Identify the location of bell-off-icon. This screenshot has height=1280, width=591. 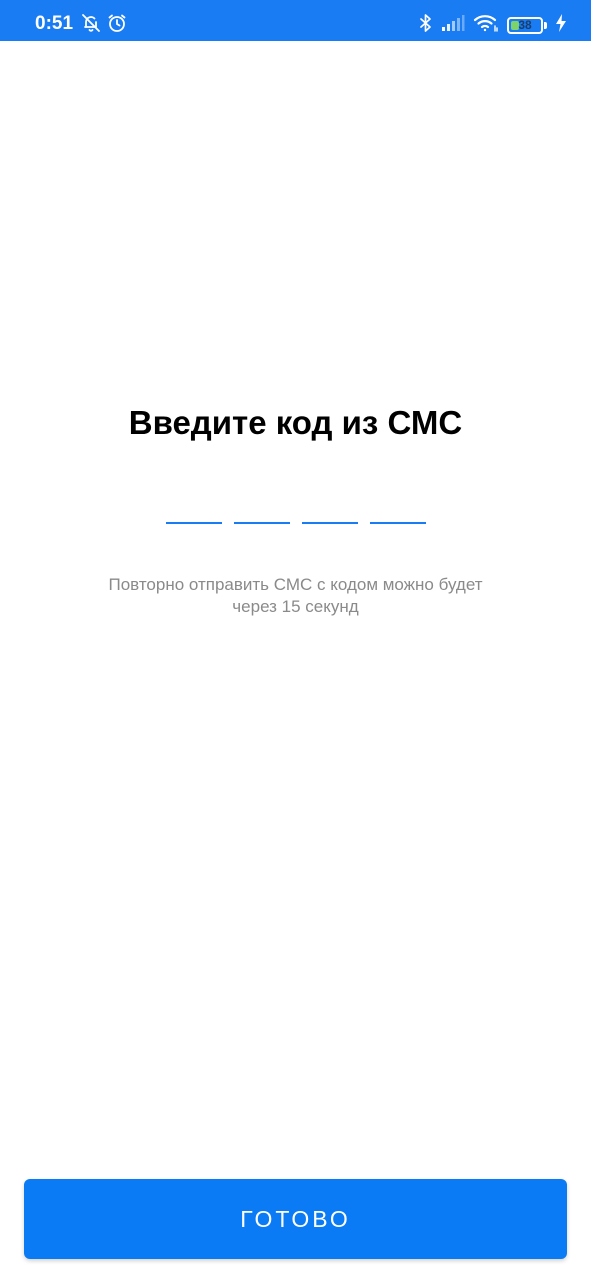
(91, 25).